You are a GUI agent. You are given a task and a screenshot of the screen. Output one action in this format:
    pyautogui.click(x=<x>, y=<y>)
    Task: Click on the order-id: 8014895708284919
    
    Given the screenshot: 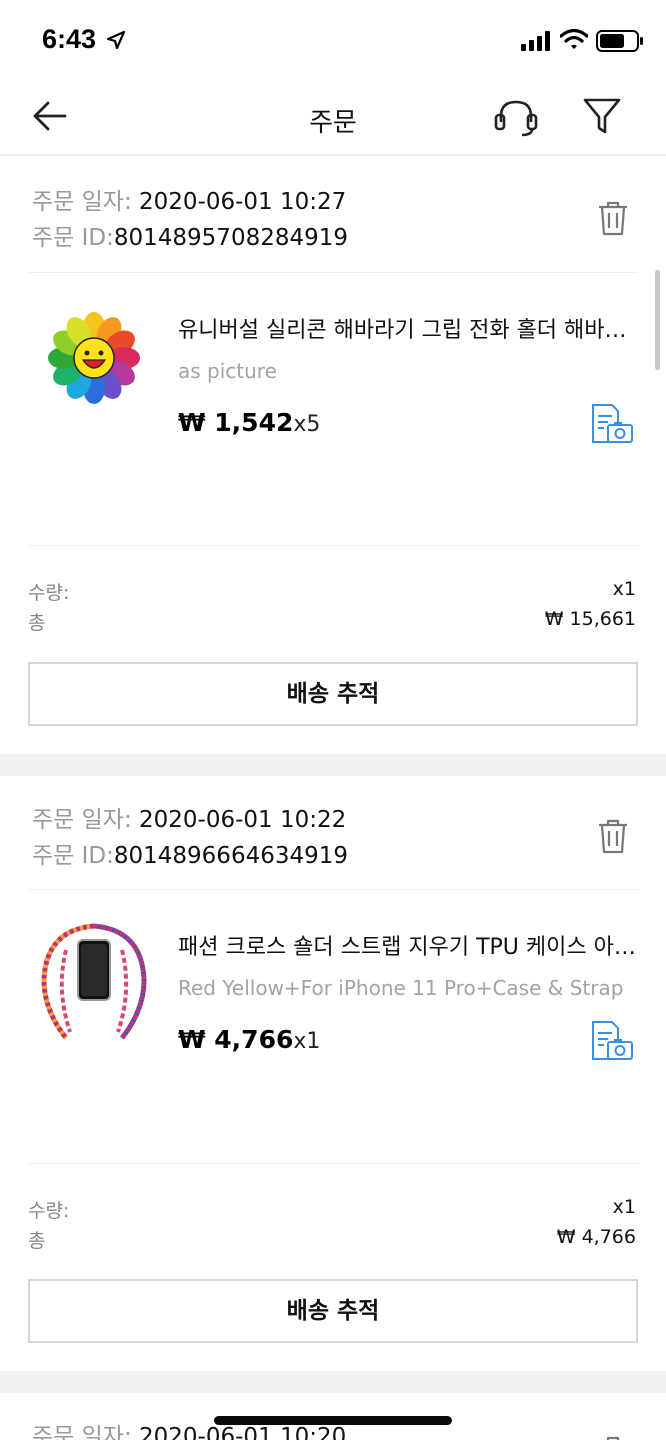 What is the action you would take?
    pyautogui.click(x=231, y=238)
    